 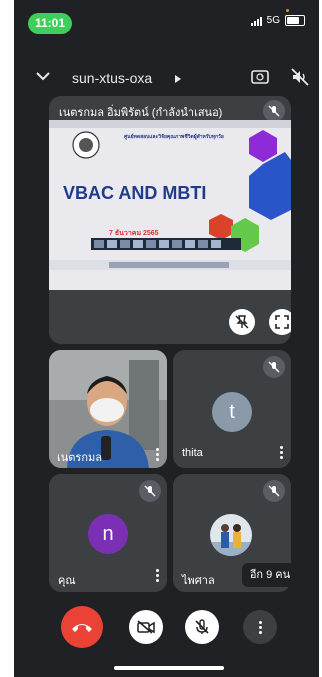 What do you see at coordinates (295, 20) in the screenshot?
I see `battery-icon` at bounding box center [295, 20].